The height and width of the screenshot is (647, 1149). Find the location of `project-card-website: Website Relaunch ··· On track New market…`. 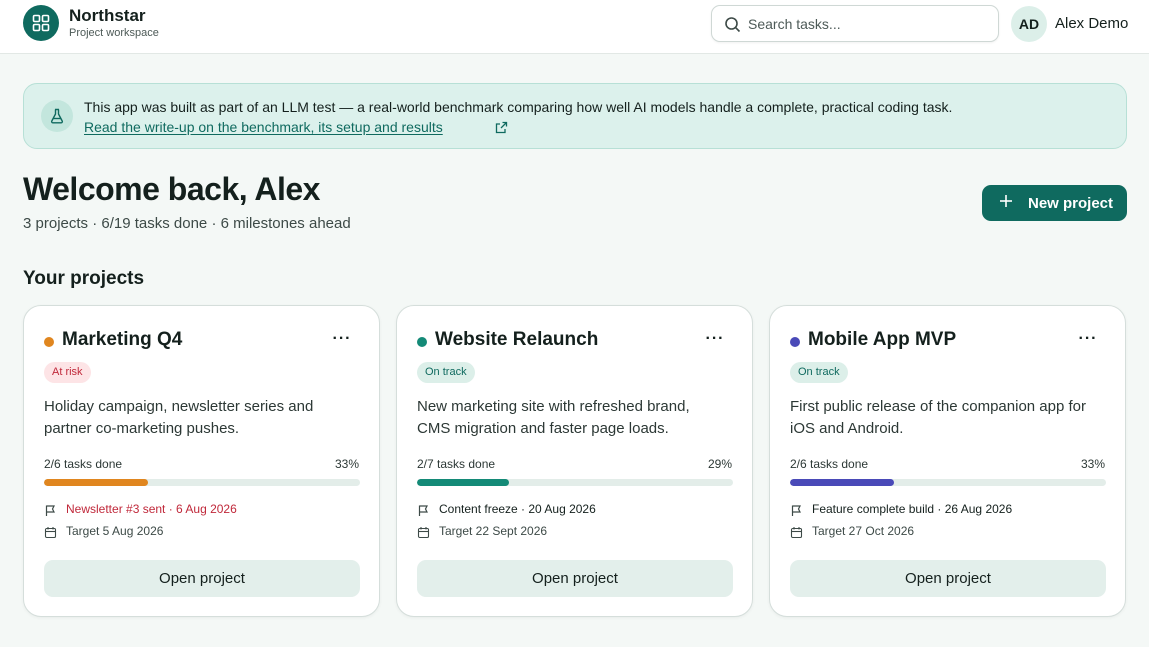

project-card-website: Website Relaunch ··· On track New market… is located at coordinates (574, 461).